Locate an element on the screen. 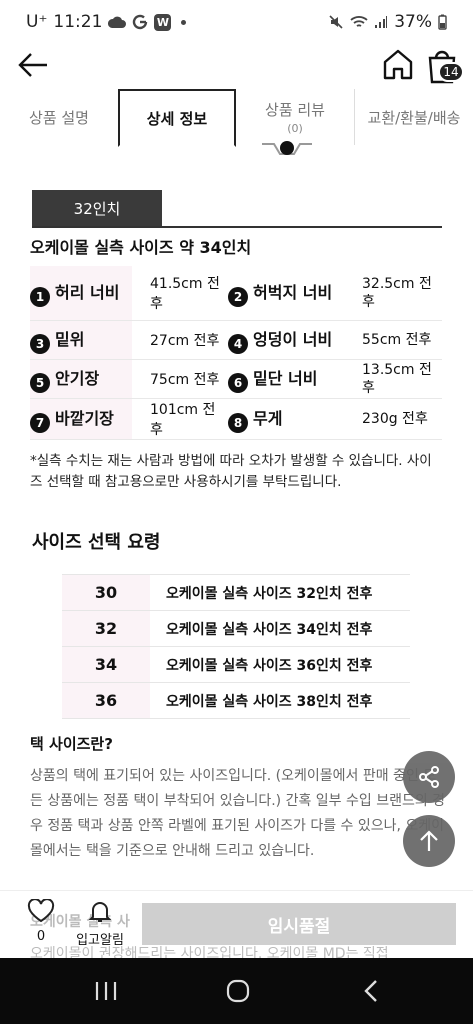 This screenshot has width=473, height=1024. number-badge: 4 is located at coordinates (238, 343).